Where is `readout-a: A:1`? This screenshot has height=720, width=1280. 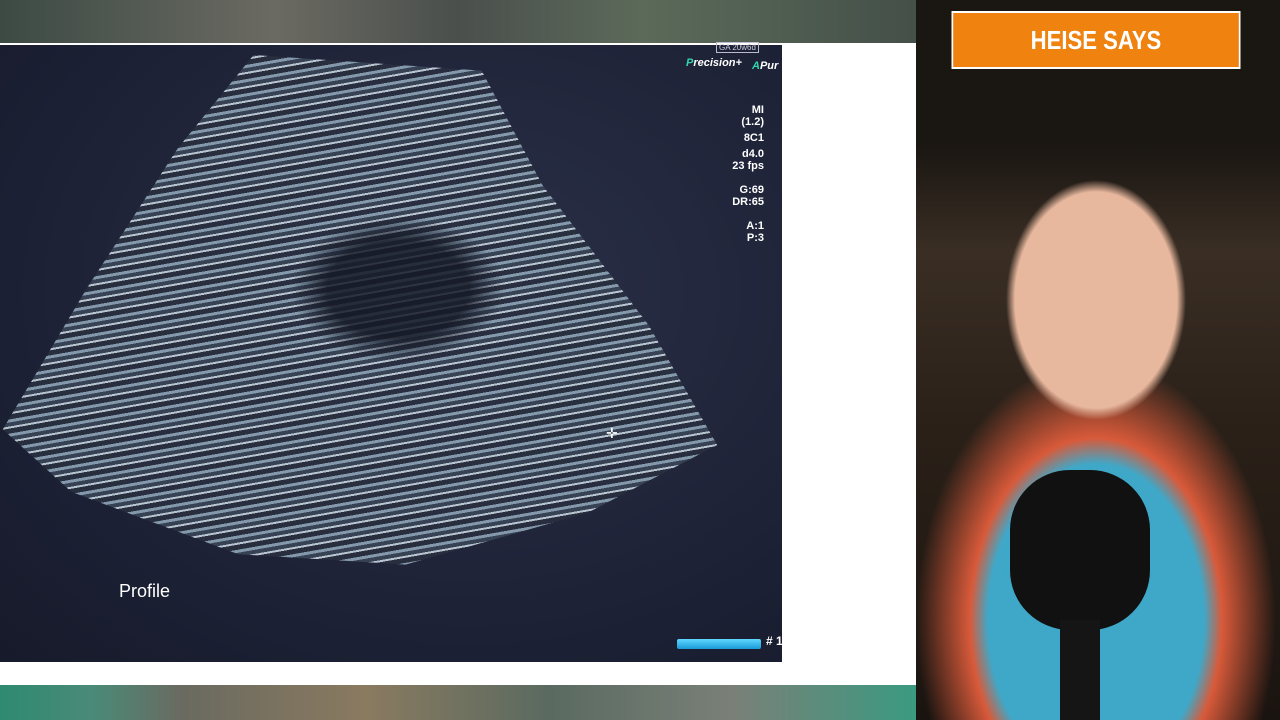
readout-a: A:1 is located at coordinates (755, 226).